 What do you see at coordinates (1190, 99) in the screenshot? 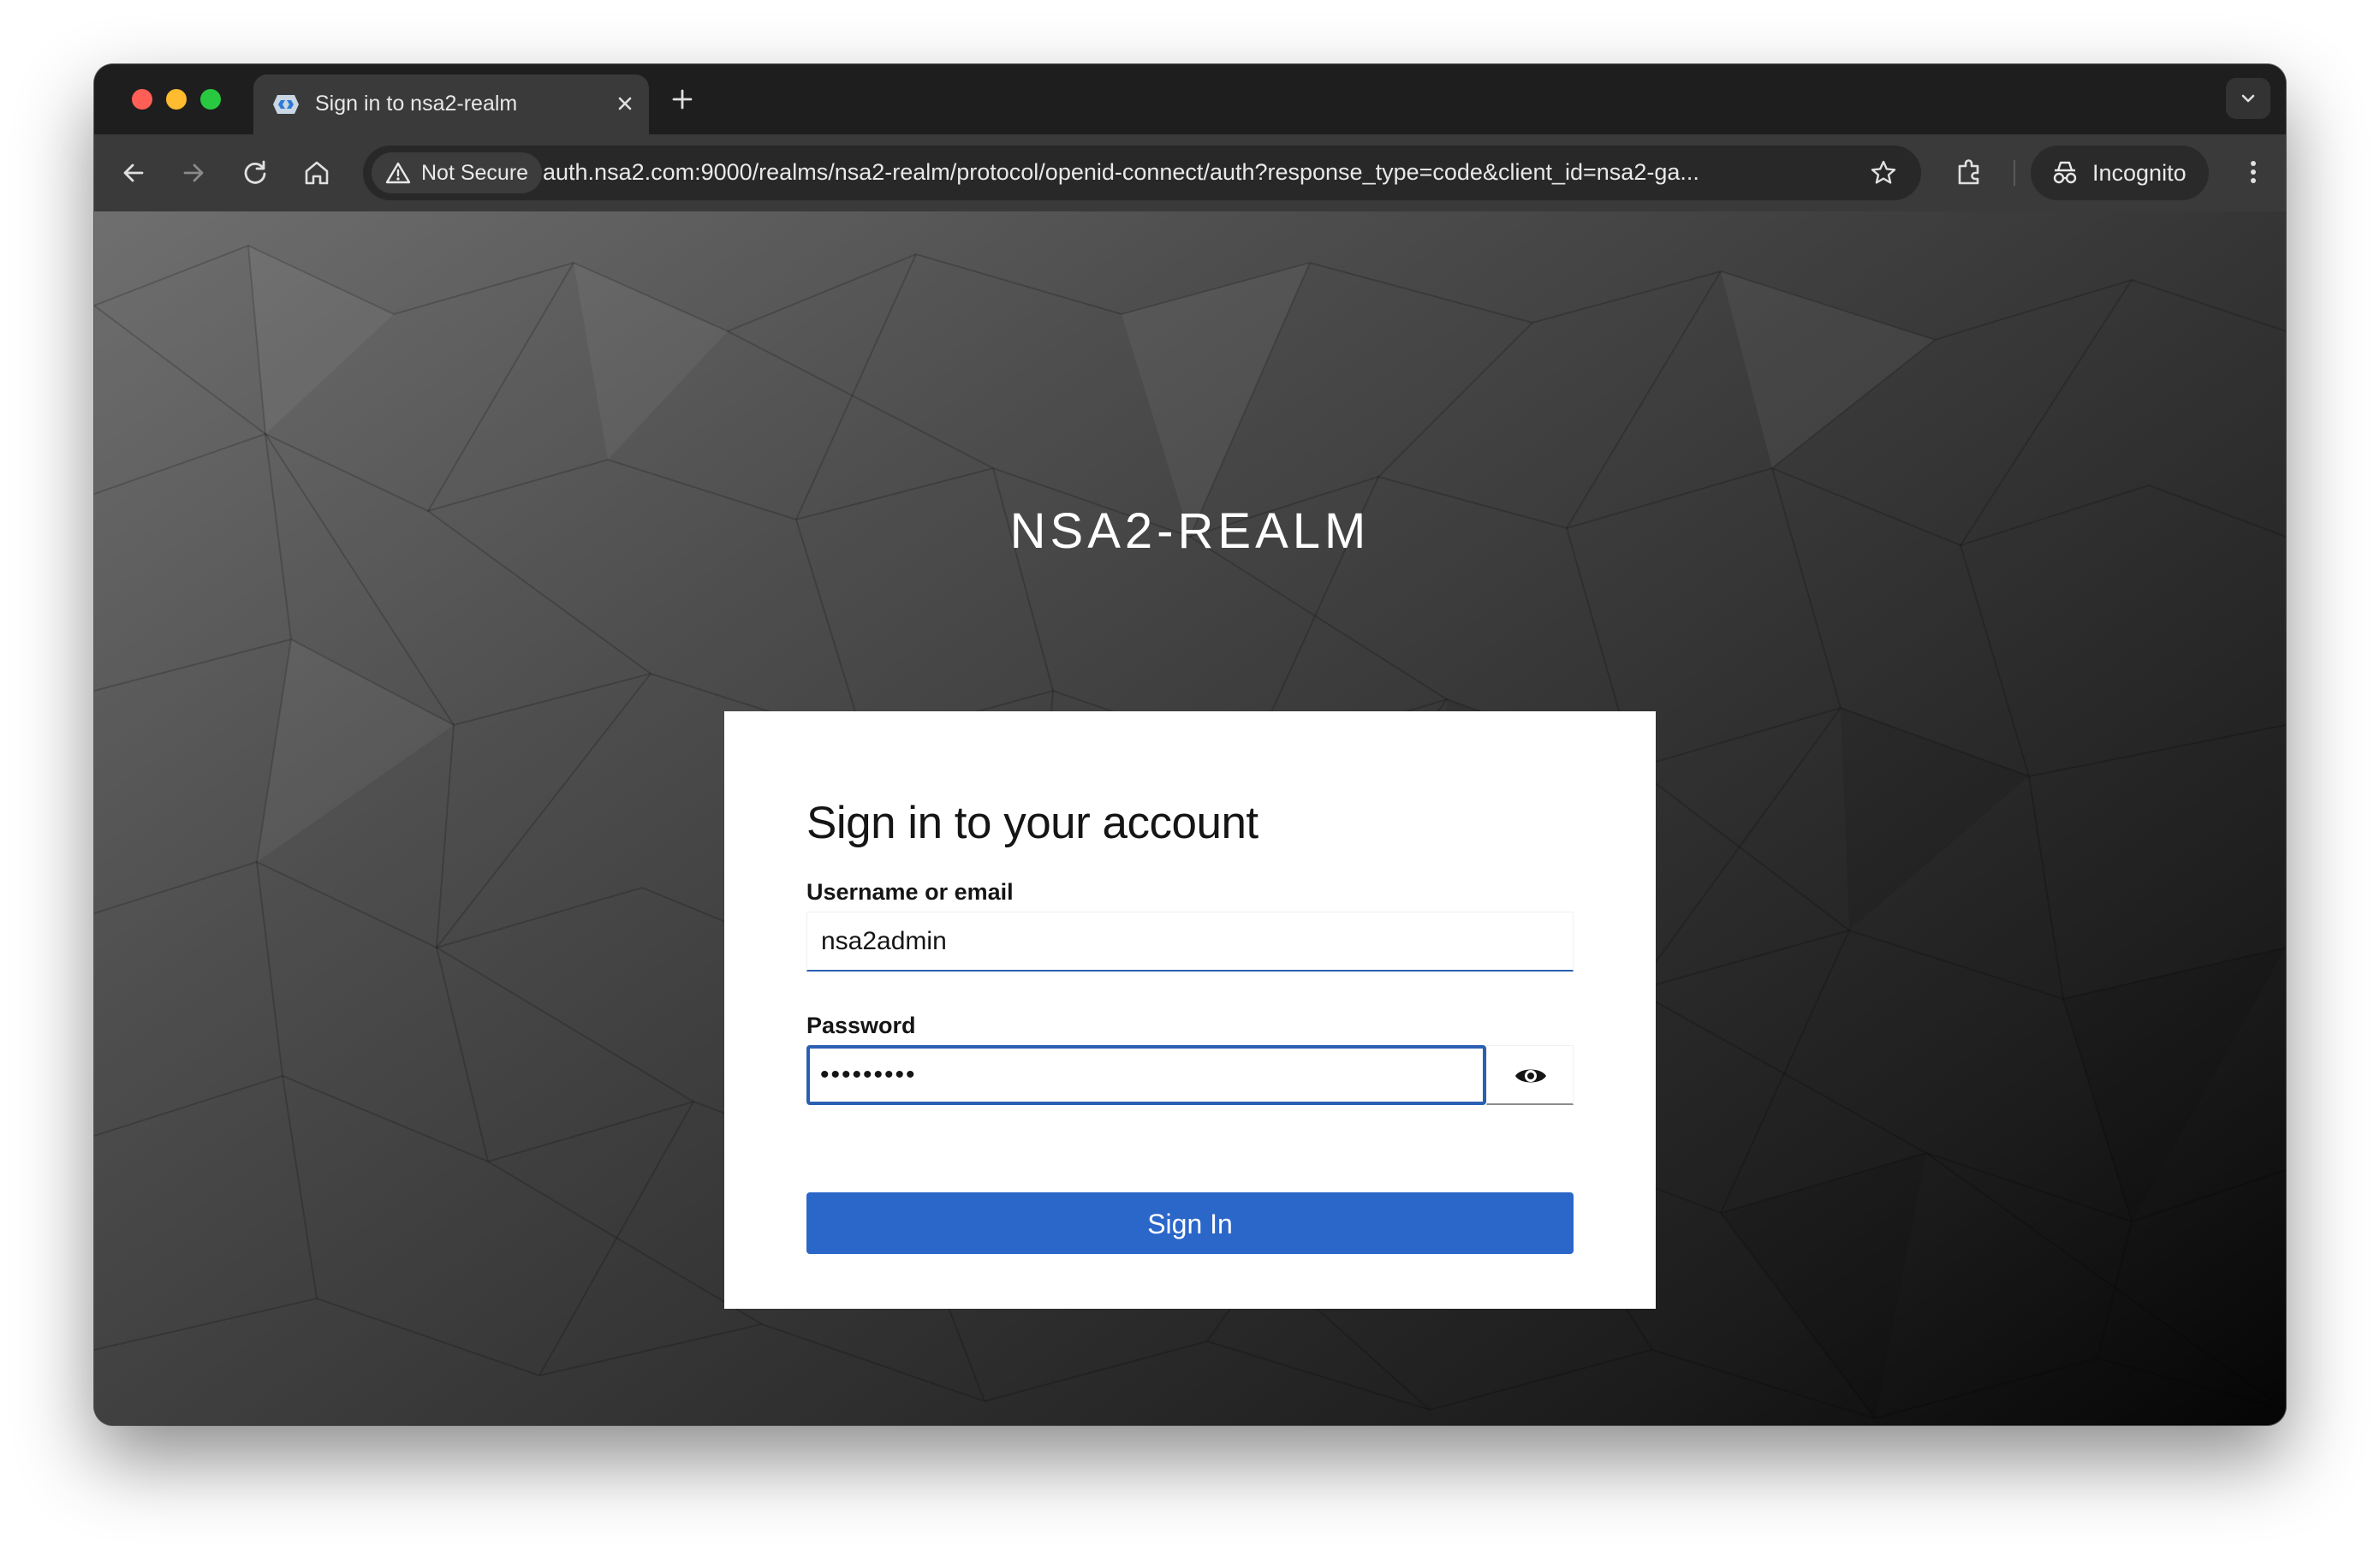
I see `tab-strip: Sign in to nsa2-realm` at bounding box center [1190, 99].